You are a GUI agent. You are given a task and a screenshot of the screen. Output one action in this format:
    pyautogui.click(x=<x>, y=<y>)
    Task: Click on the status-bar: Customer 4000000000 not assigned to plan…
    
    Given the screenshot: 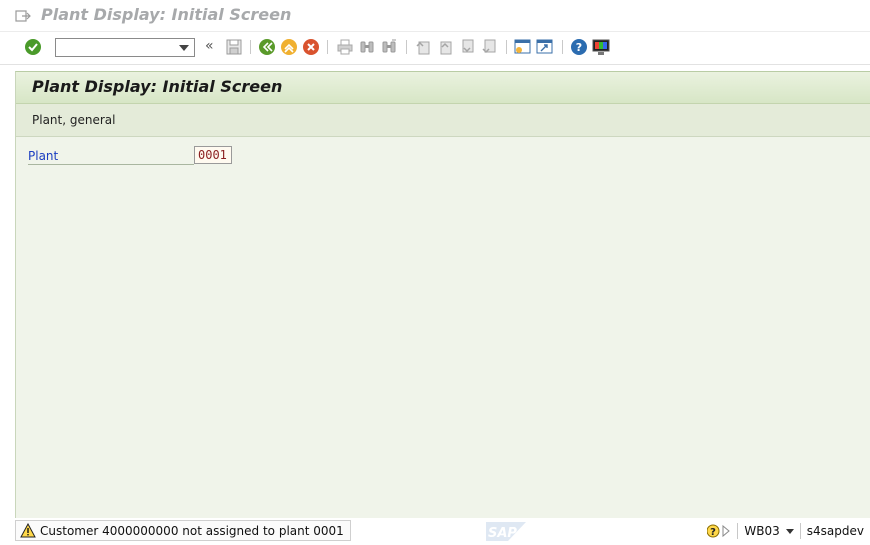 What is the action you would take?
    pyautogui.click(x=435, y=531)
    